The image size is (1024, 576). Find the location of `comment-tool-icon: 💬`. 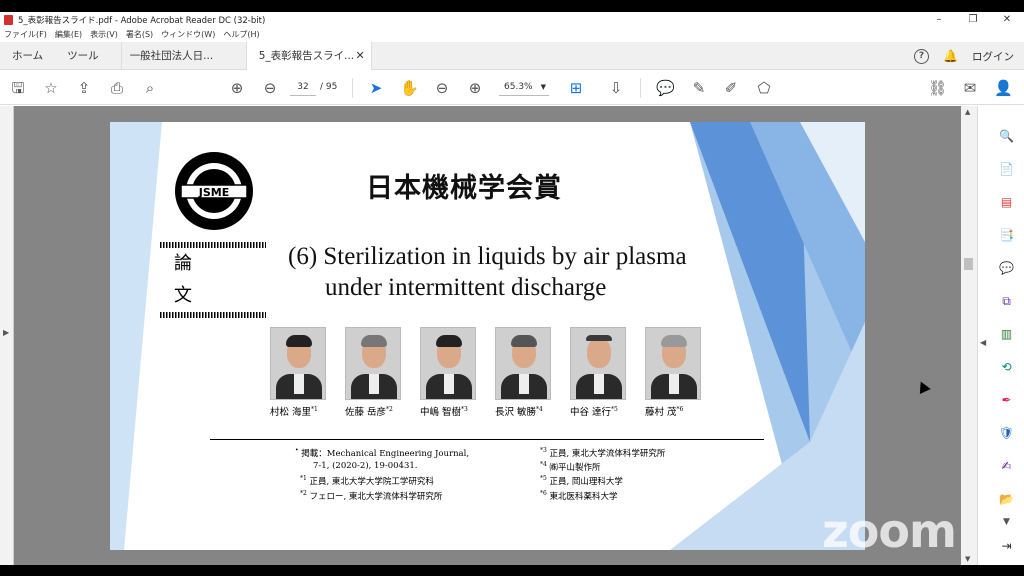

comment-tool-icon: 💬 is located at coordinates (1006, 268).